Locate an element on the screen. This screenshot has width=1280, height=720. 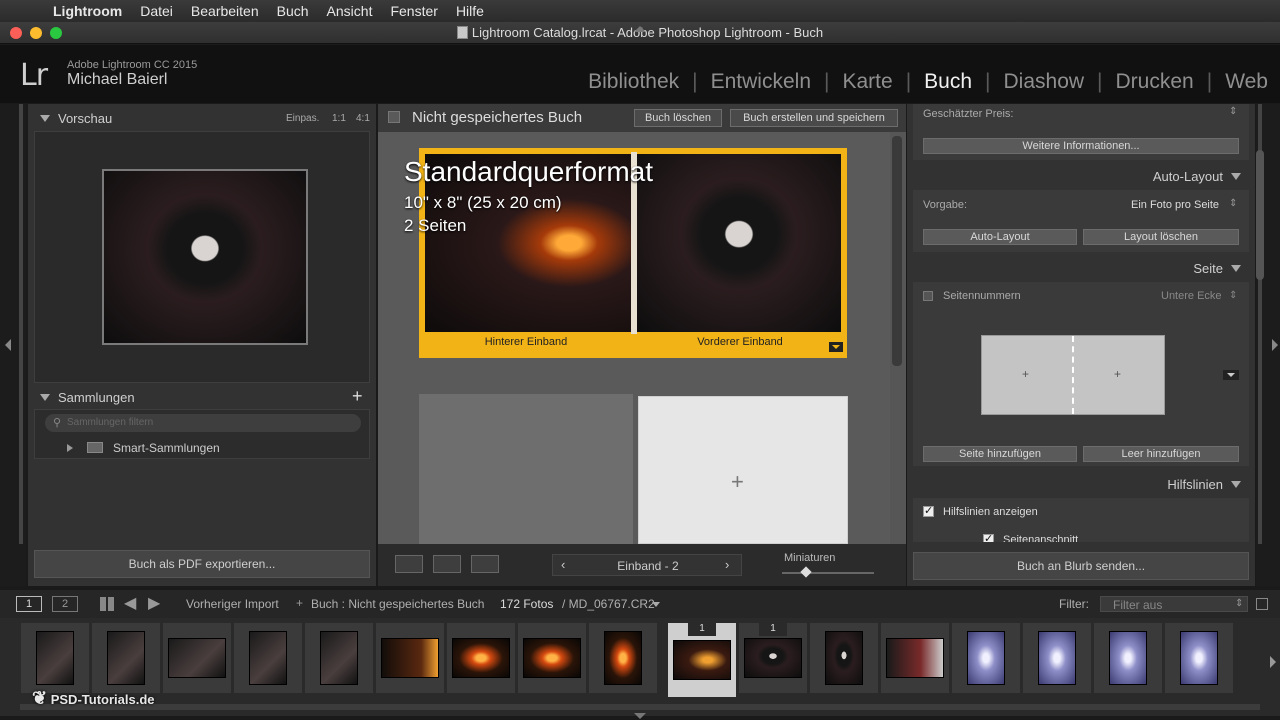
watermark-logo: ❦ PSD-Tutorials.de is located at coordinates (93, 698).